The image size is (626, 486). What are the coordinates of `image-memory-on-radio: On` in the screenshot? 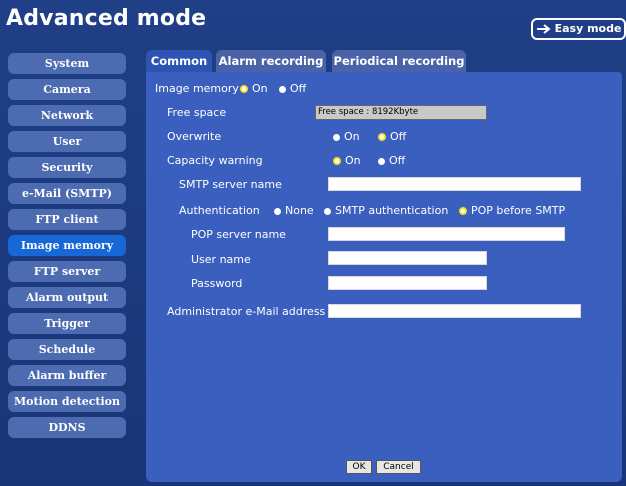 It's located at (254, 89).